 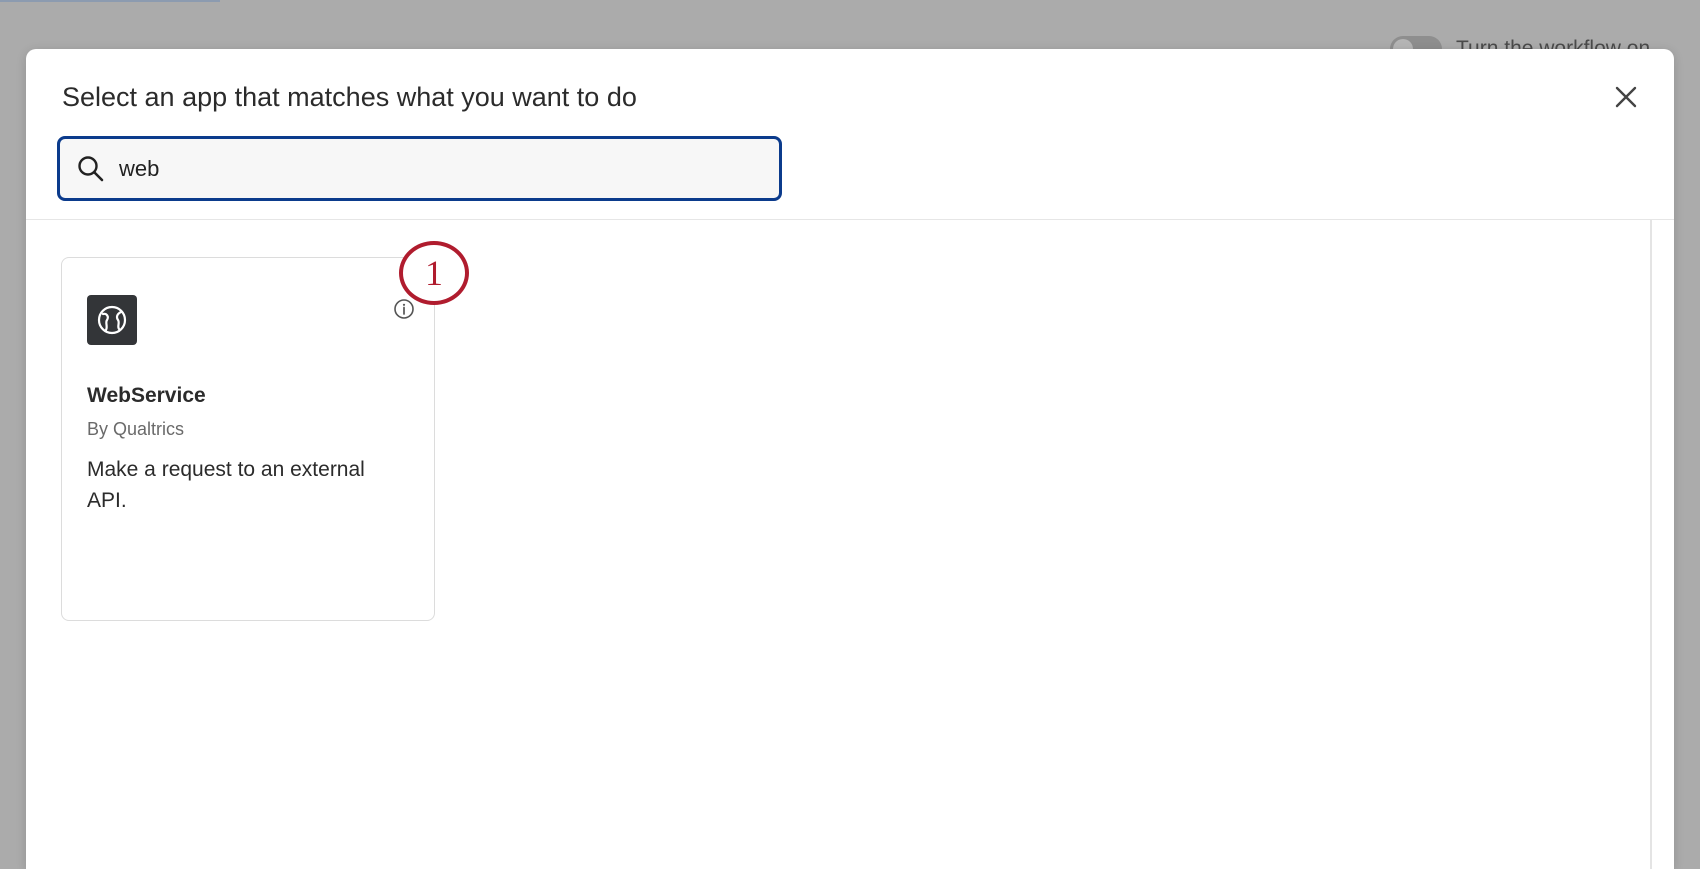 What do you see at coordinates (1651, 544) in the screenshot?
I see `scrollbar` at bounding box center [1651, 544].